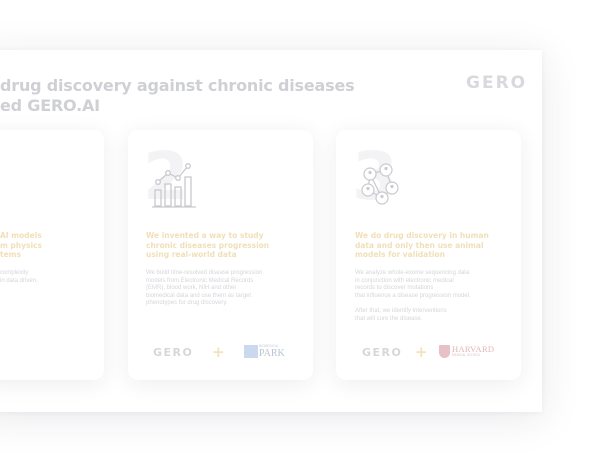 This screenshot has width=592, height=463. Describe the element at coordinates (19, 277) in the screenshot. I see `card-1-body: complexity in data driven.` at that location.